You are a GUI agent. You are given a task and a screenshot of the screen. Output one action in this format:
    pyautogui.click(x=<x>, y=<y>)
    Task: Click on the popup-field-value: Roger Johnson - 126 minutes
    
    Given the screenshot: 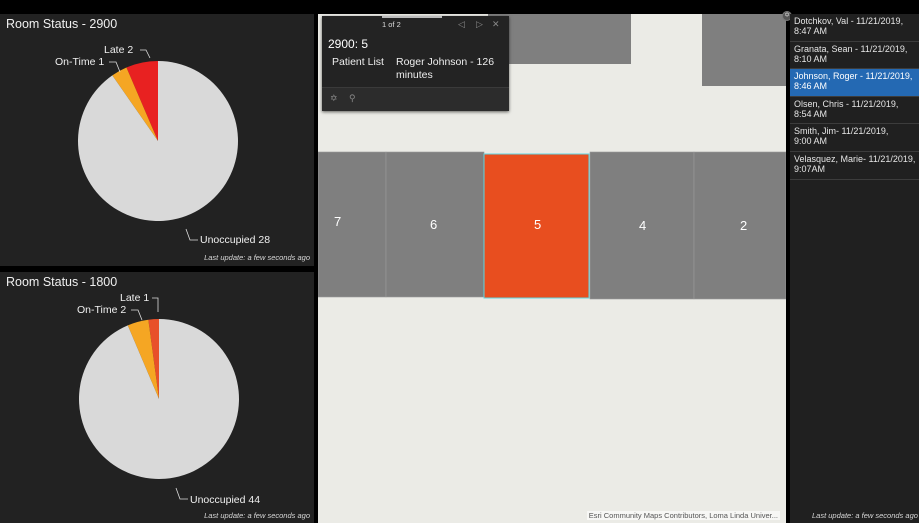 What is the action you would take?
    pyautogui.click(x=445, y=68)
    